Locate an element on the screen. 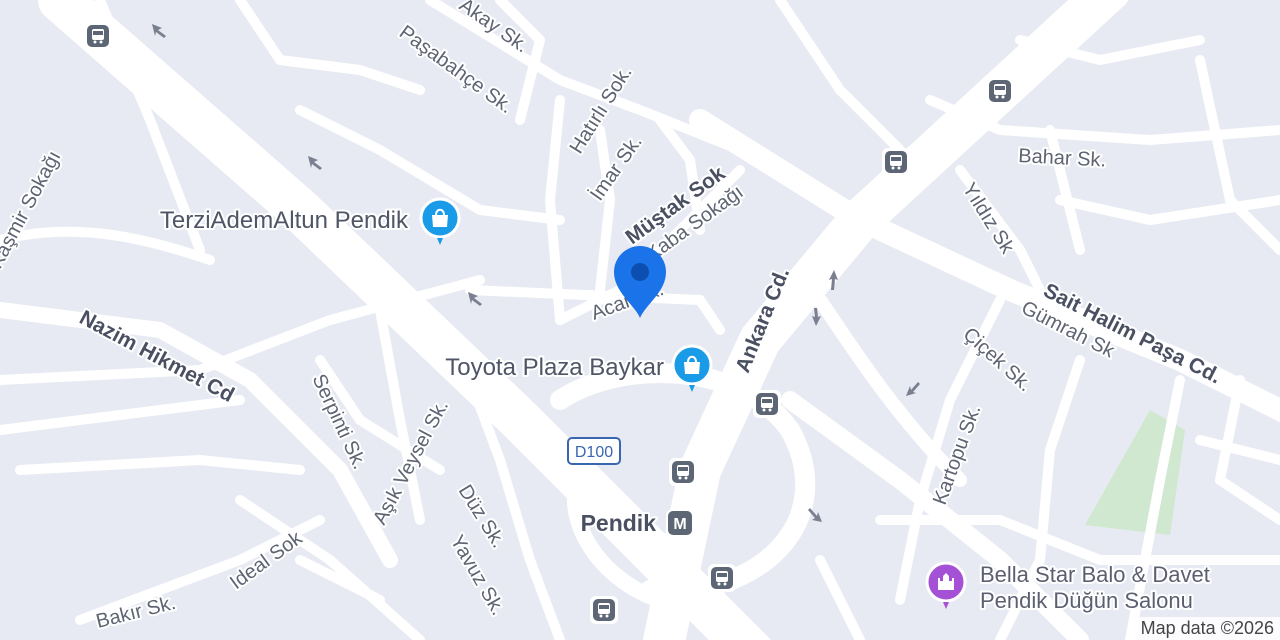 This screenshot has height=640, width=1280. metro-icon: M is located at coordinates (680, 523).